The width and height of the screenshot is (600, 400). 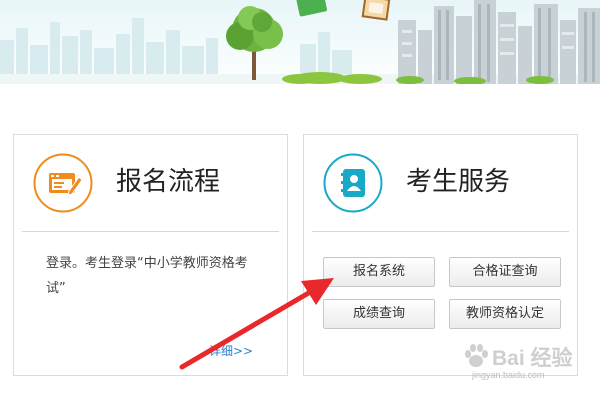 What do you see at coordinates (231, 350) in the screenshot?
I see `more-details-link: 详细>>` at bounding box center [231, 350].